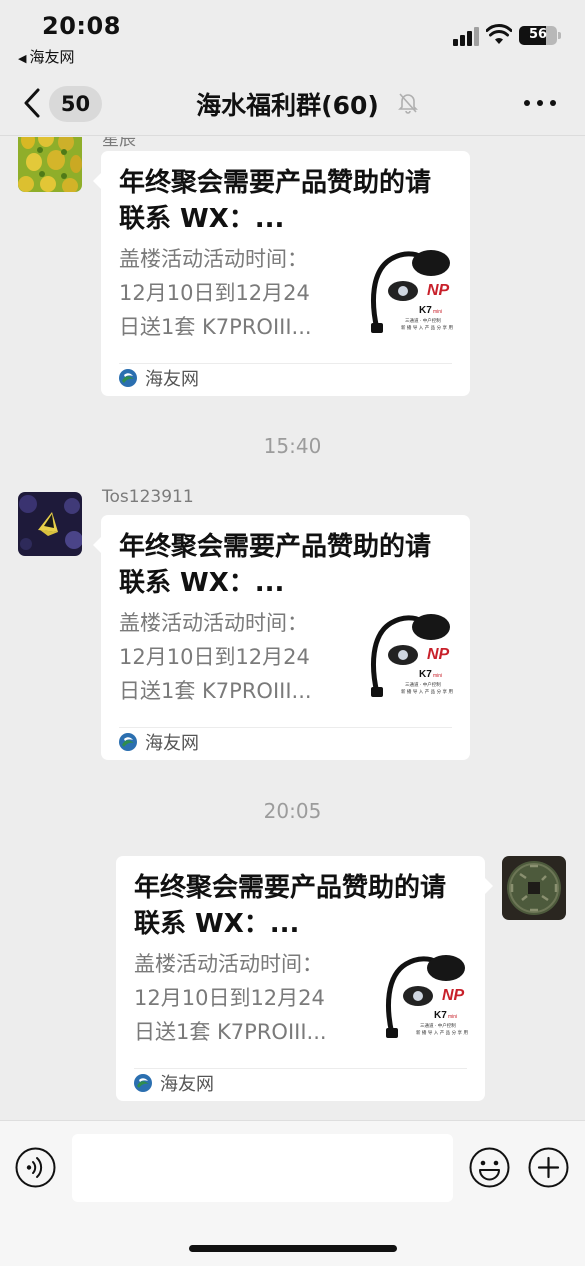  What do you see at coordinates (22, 58) in the screenshot?
I see `back-triangle-icon: ◀` at bounding box center [22, 58].